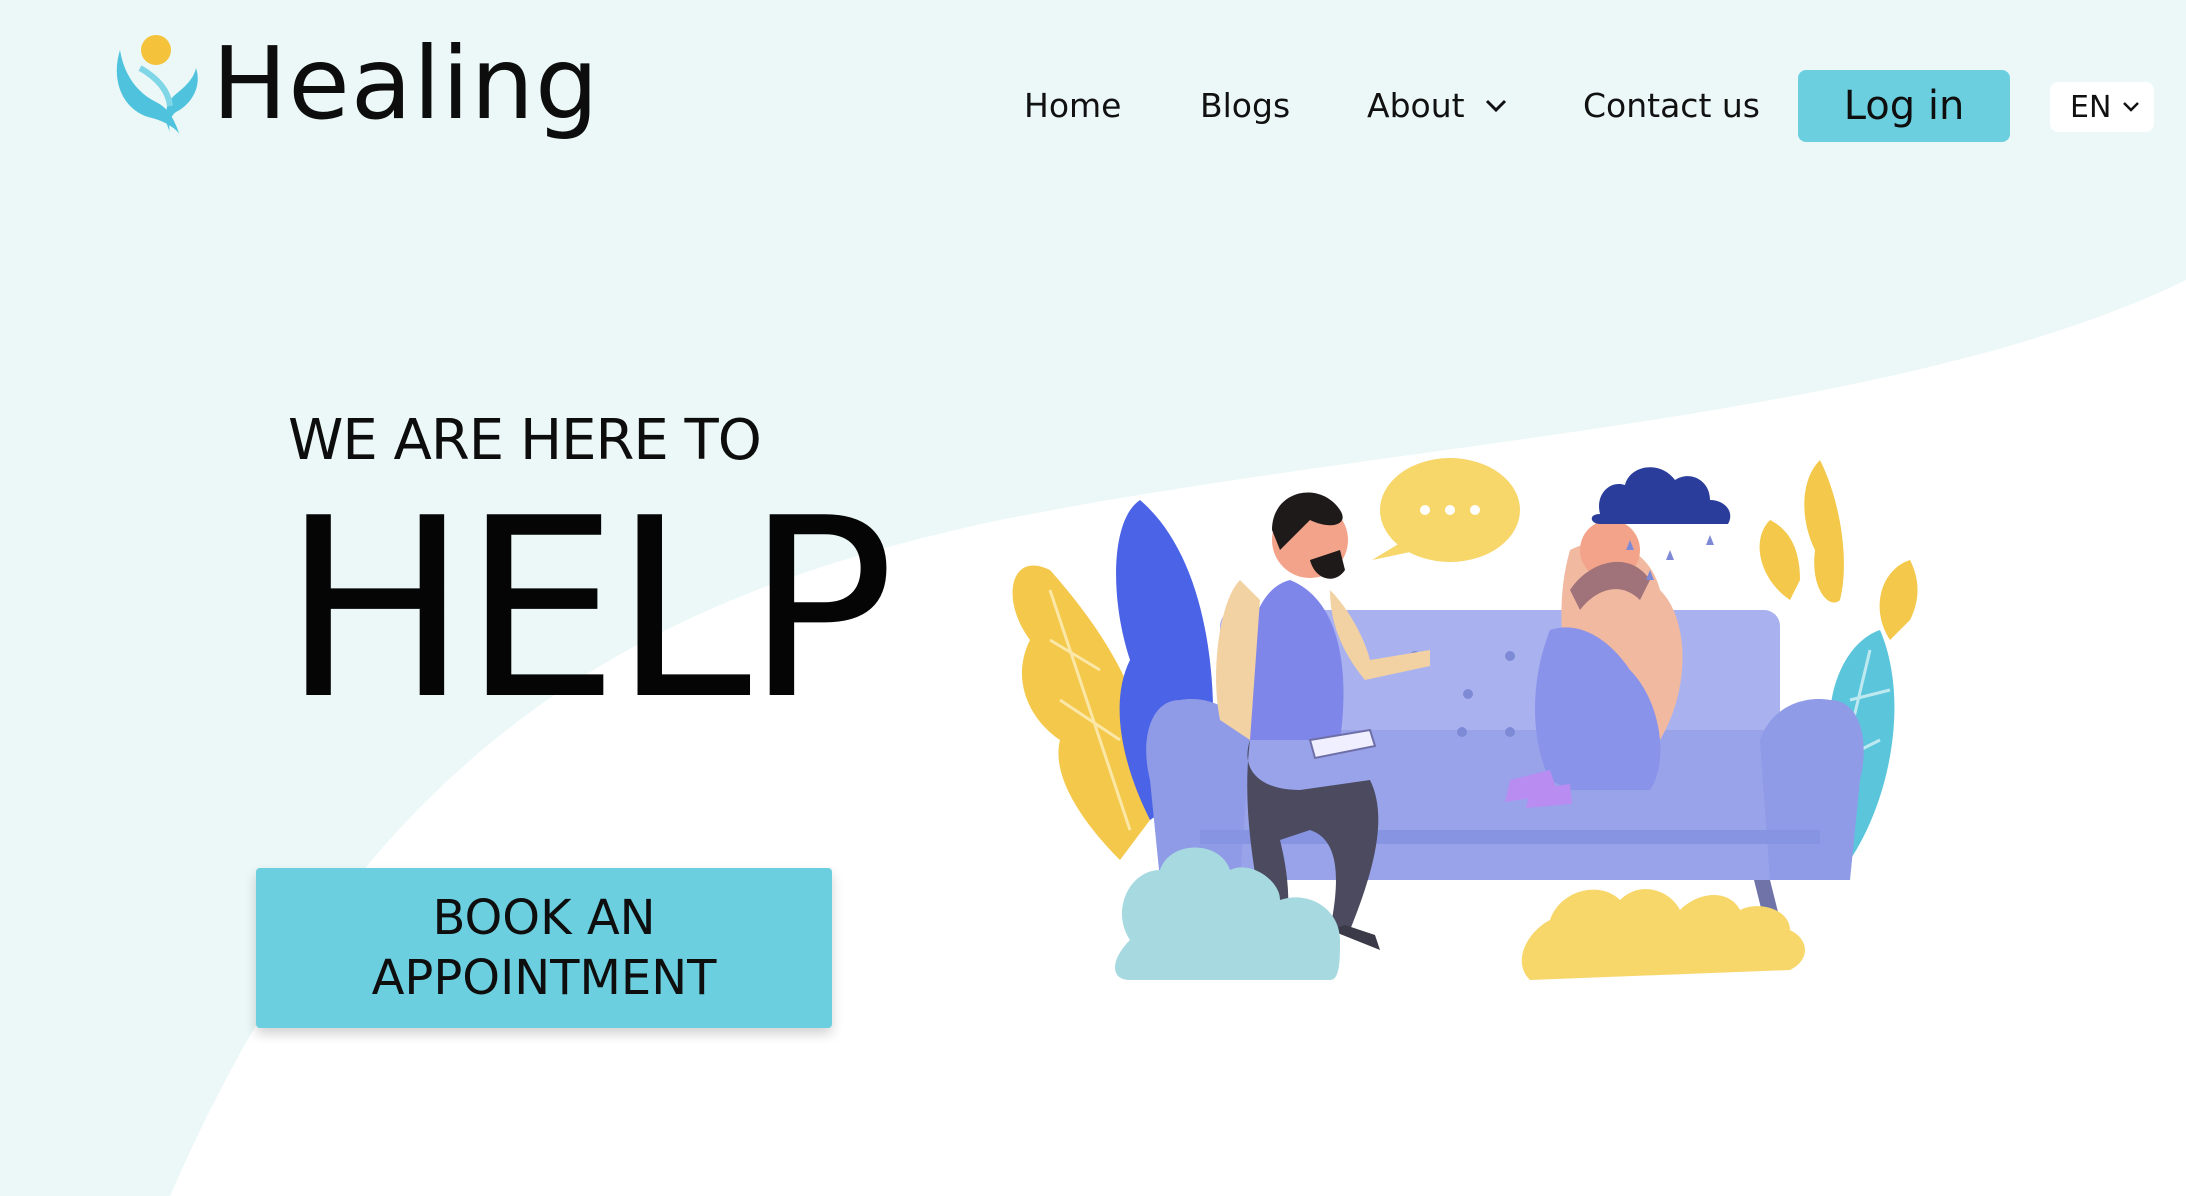 This screenshot has height=1196, width=2186. What do you see at coordinates (1072, 106) in the screenshot?
I see `nav-home: Home` at bounding box center [1072, 106].